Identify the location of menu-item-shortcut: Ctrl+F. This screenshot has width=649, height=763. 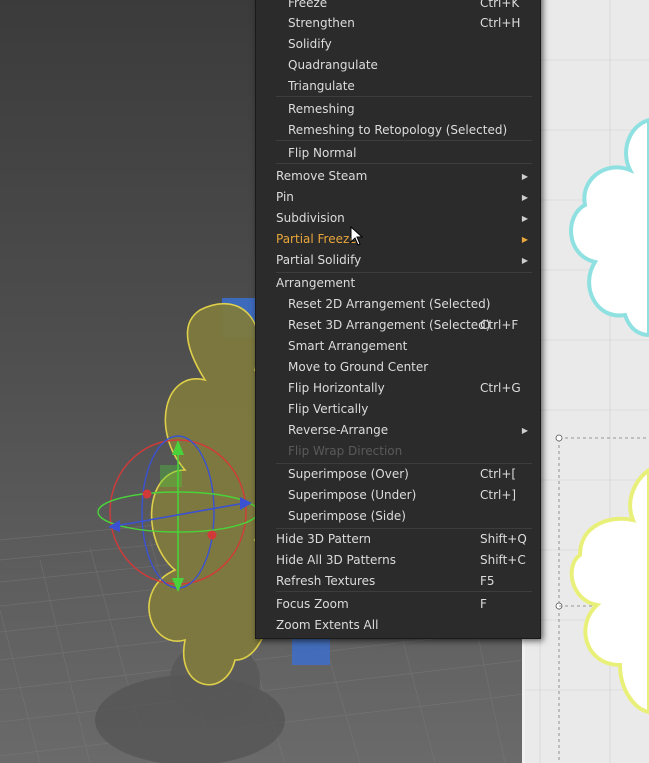
(499, 325).